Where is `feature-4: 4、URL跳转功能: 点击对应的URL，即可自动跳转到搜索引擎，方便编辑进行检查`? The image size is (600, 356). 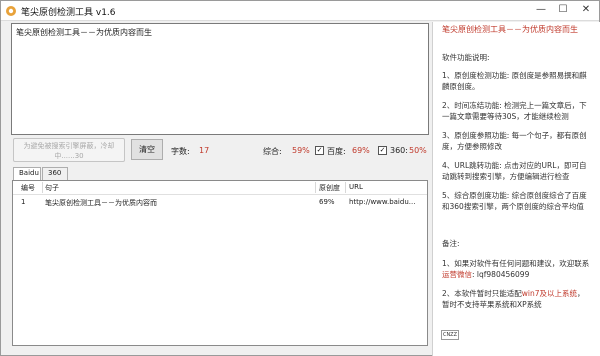 feature-4: 4、URL跳转功能: 点击对应的URL，即可自动跳转到搜索引擎，方便编辑进行检查 is located at coordinates (514, 171).